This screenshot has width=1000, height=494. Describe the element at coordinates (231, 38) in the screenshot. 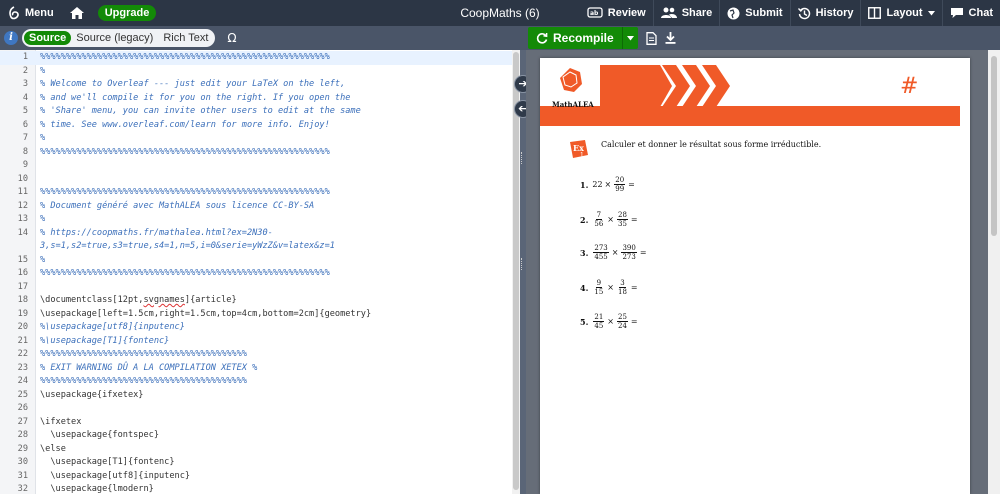

I see `symbol-palette-button: Ω` at that location.